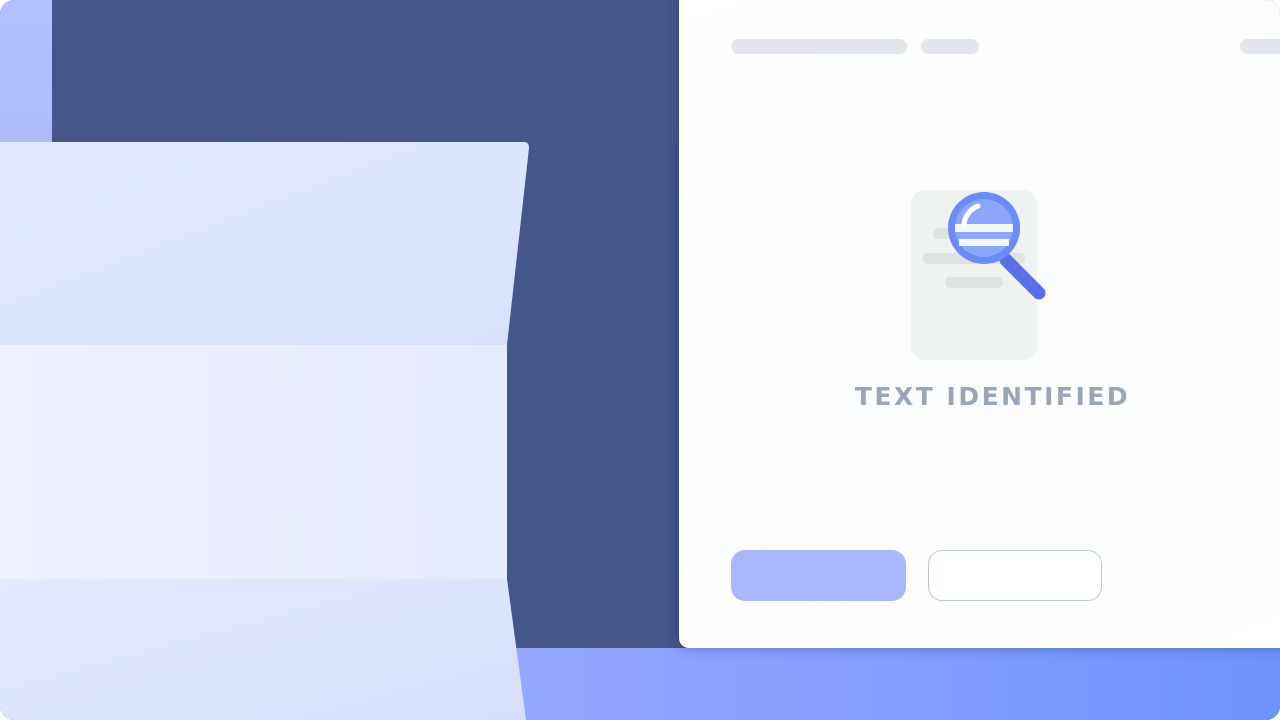  What do you see at coordinates (819, 46) in the screenshot?
I see `header-placeholder-bar` at bounding box center [819, 46].